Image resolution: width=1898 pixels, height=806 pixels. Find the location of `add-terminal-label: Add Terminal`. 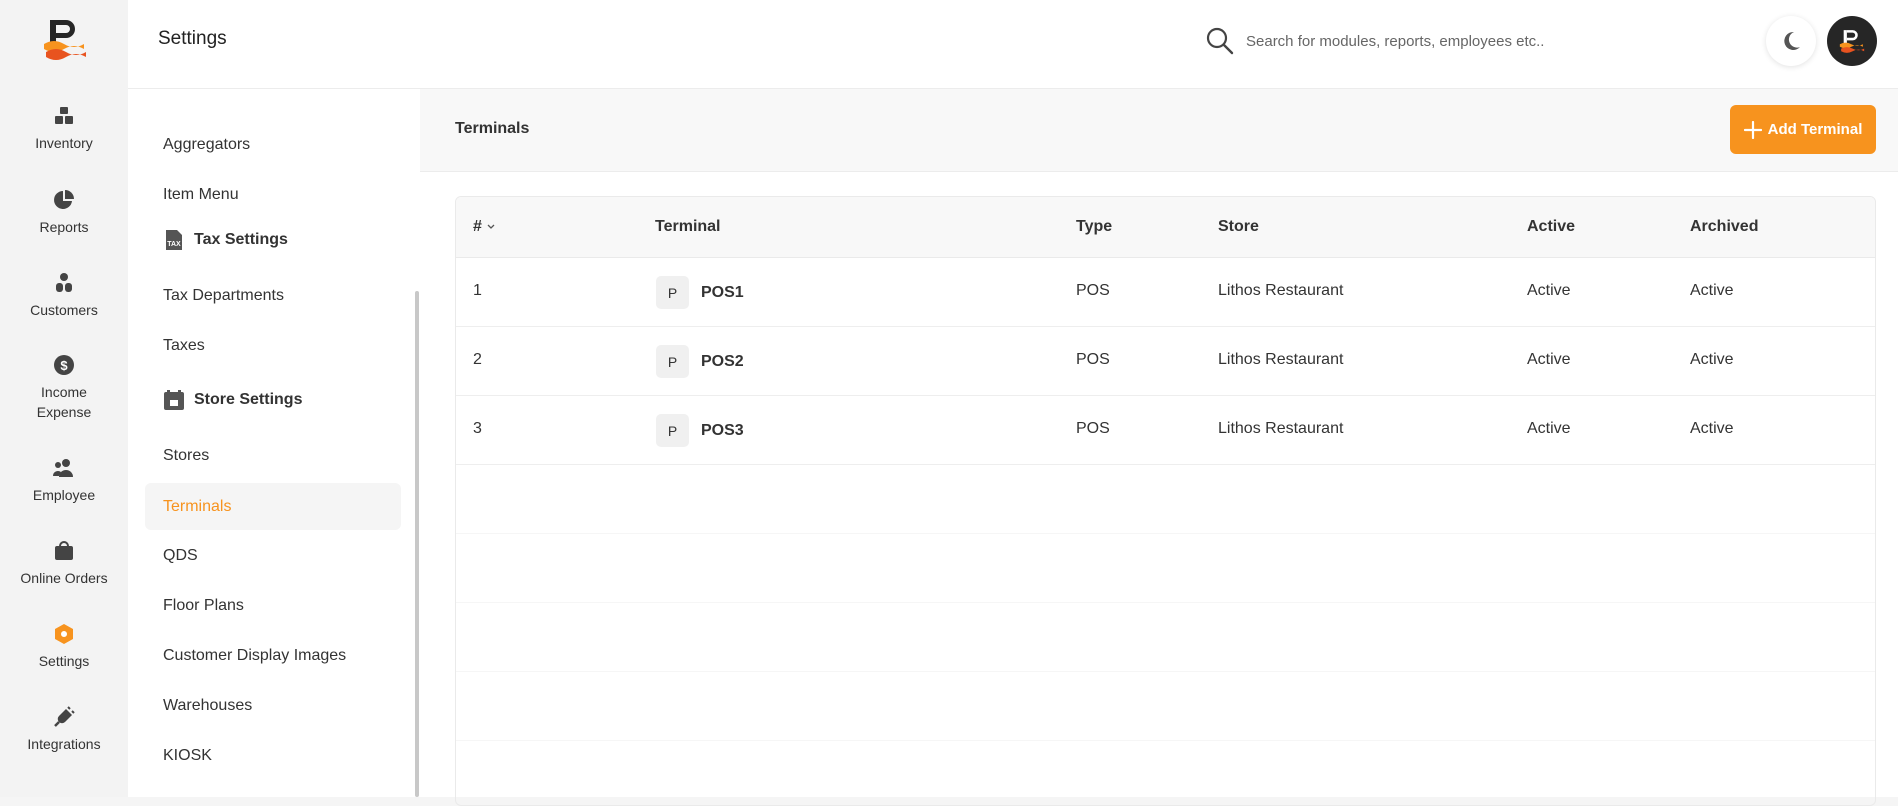

add-terminal-label: Add Terminal is located at coordinates (1815, 129).